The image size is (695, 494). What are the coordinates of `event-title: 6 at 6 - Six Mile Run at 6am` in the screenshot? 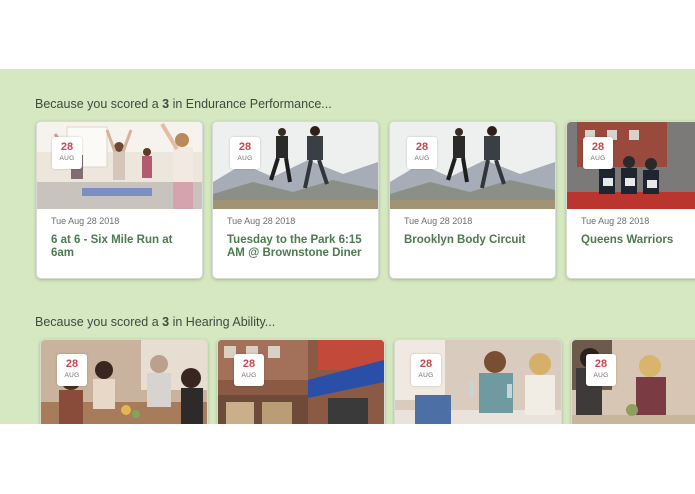 It's located at (121, 247).